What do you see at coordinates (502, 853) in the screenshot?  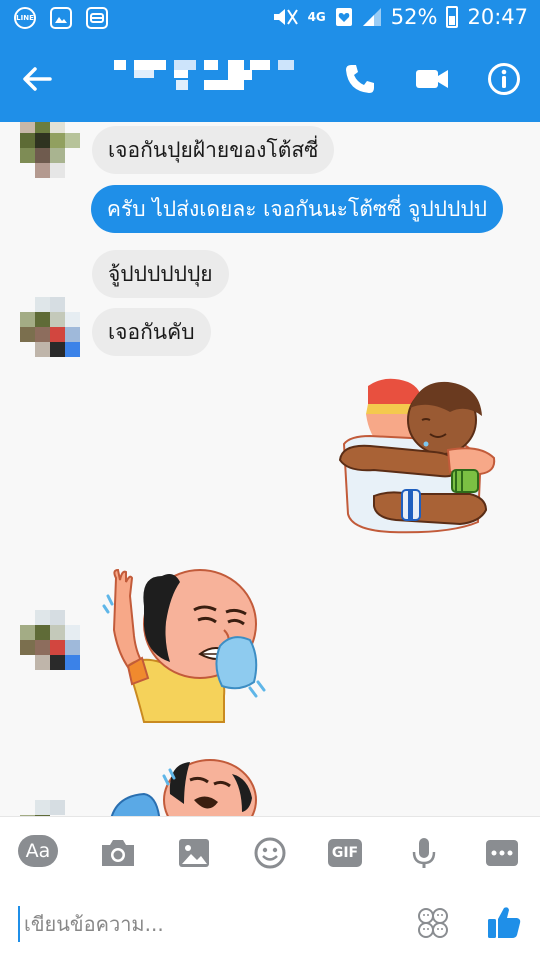 I see `more-options-icon` at bounding box center [502, 853].